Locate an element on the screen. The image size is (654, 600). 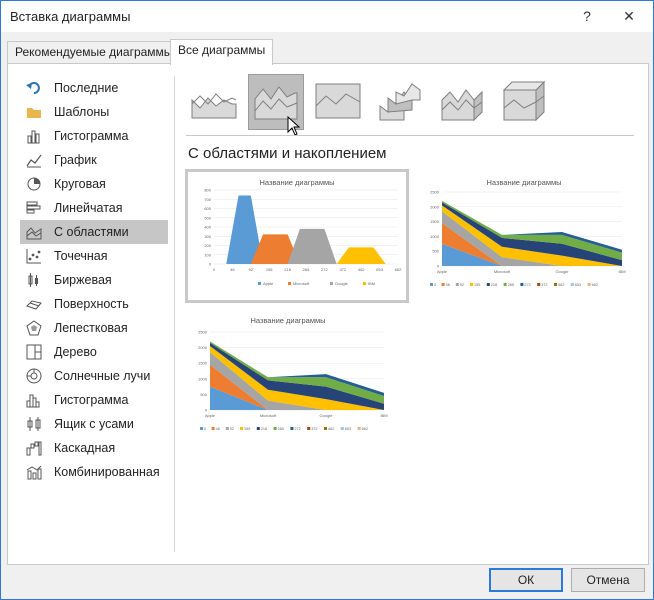
sidebar-item-waterfall: Каскадная is located at coordinates (94, 448).